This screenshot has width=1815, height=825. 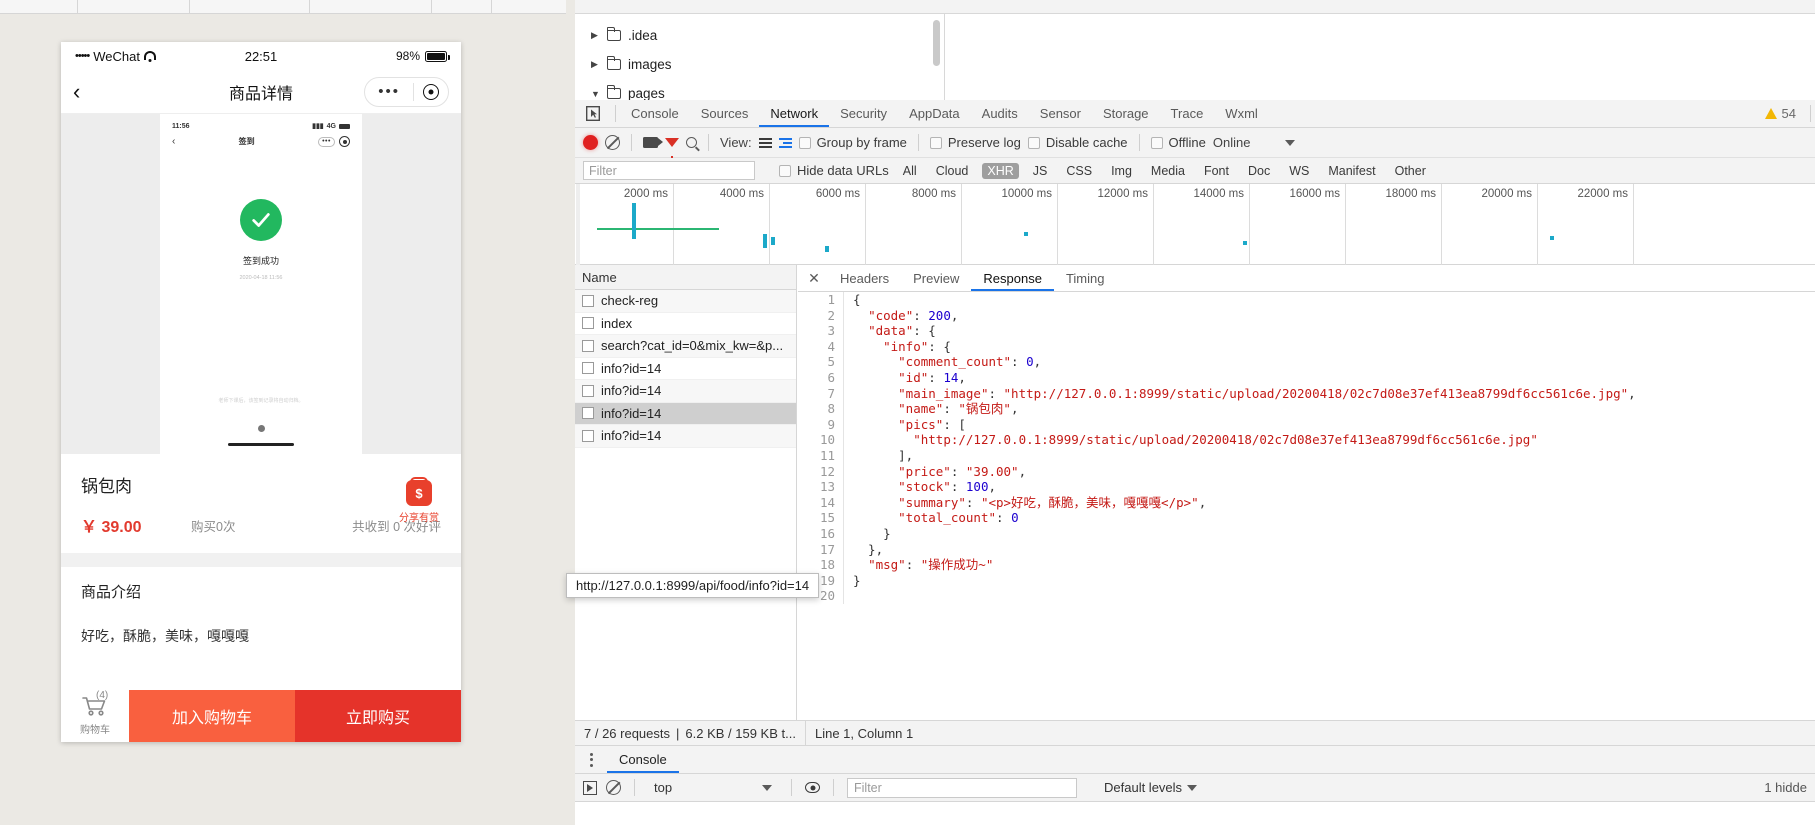 What do you see at coordinates (1000, 170) in the screenshot?
I see `filter-type-xhr: XHR` at bounding box center [1000, 170].